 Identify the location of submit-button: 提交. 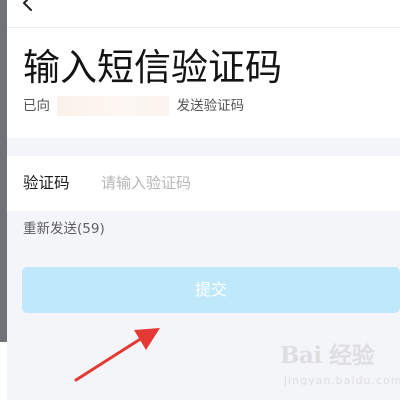
(211, 290).